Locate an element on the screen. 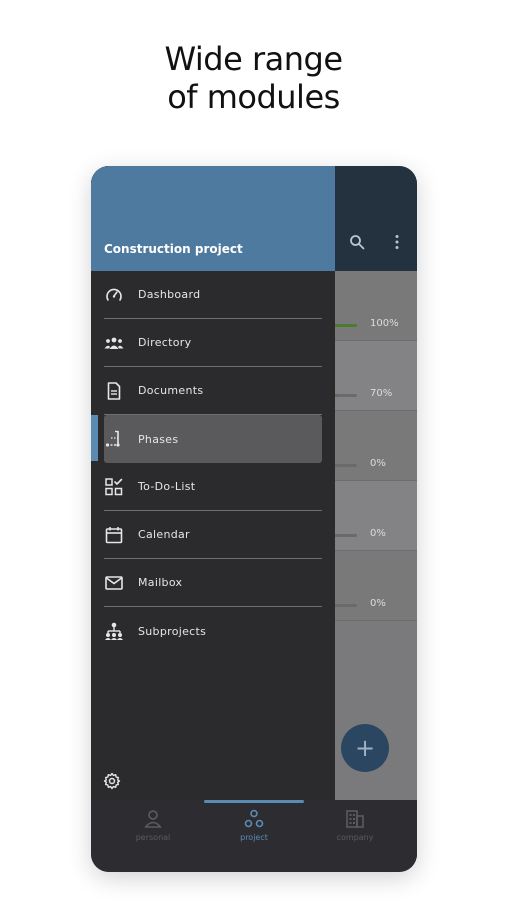 This screenshot has width=507, height=900. nav-tab-company: company is located at coordinates (355, 825).